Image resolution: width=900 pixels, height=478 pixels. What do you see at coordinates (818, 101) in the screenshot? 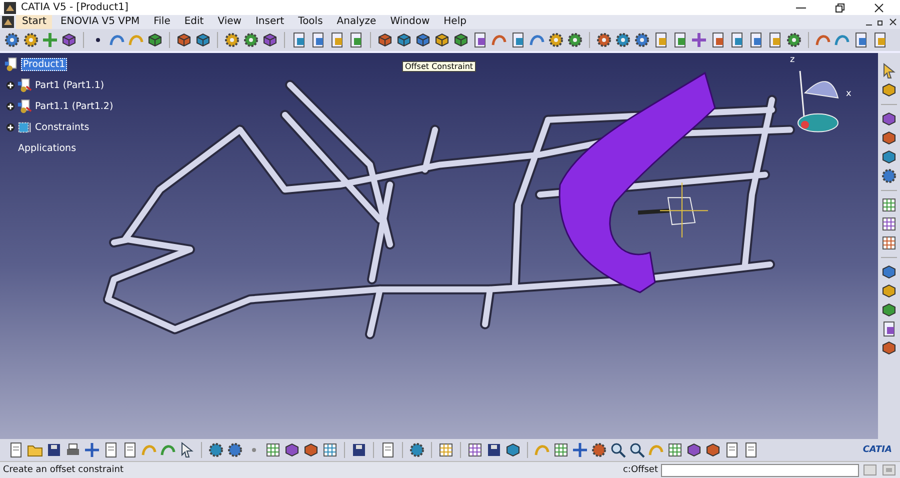
I see `compass-drawing` at bounding box center [818, 101].